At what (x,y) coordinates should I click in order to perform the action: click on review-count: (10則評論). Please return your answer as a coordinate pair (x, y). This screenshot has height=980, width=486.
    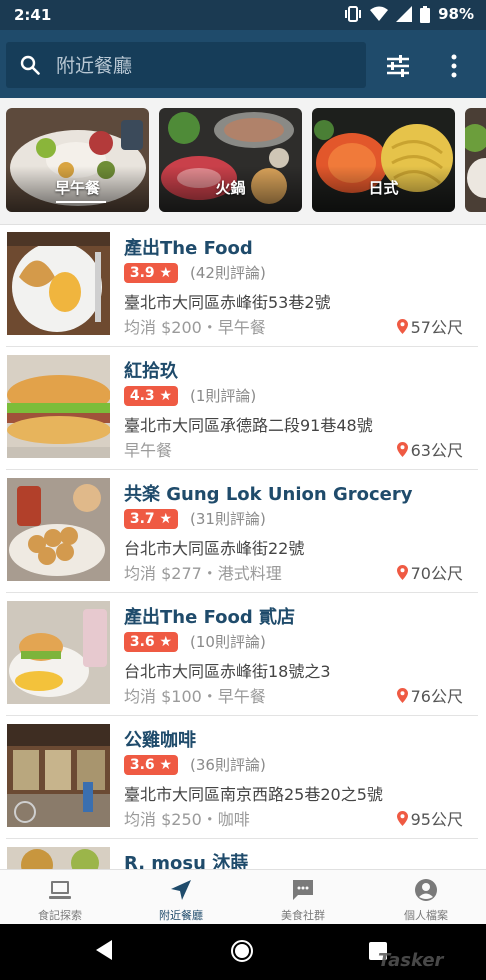
    Looking at the image, I should click on (228, 642).